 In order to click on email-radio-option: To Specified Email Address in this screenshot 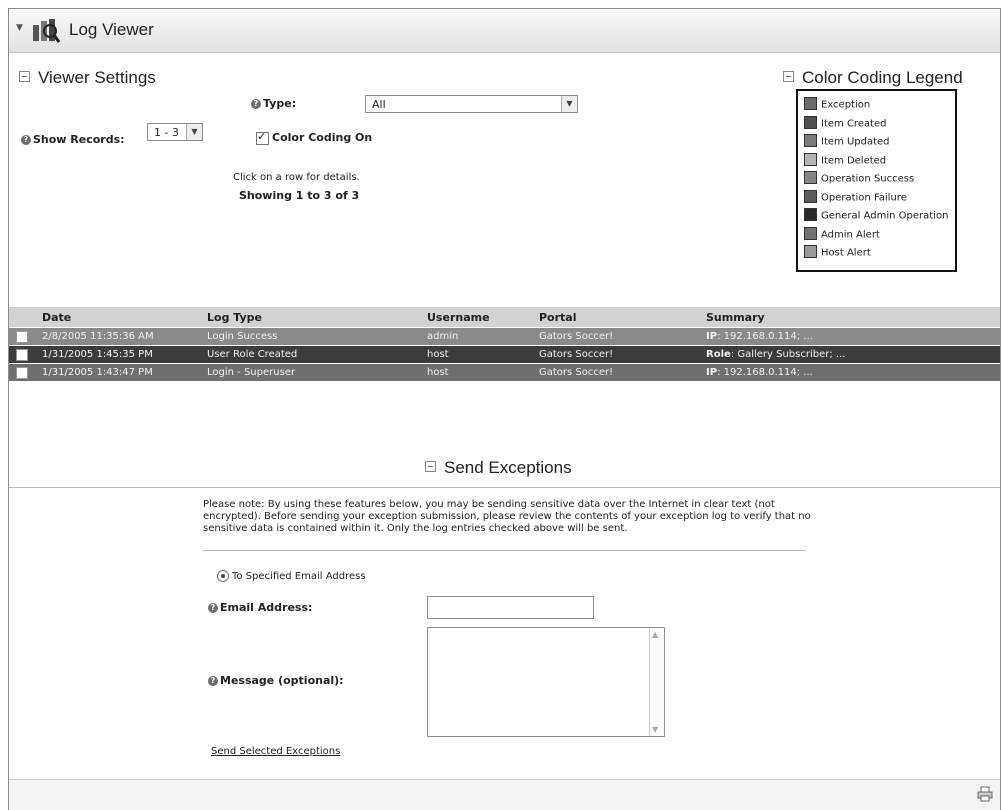, I will do `click(291, 576)`.